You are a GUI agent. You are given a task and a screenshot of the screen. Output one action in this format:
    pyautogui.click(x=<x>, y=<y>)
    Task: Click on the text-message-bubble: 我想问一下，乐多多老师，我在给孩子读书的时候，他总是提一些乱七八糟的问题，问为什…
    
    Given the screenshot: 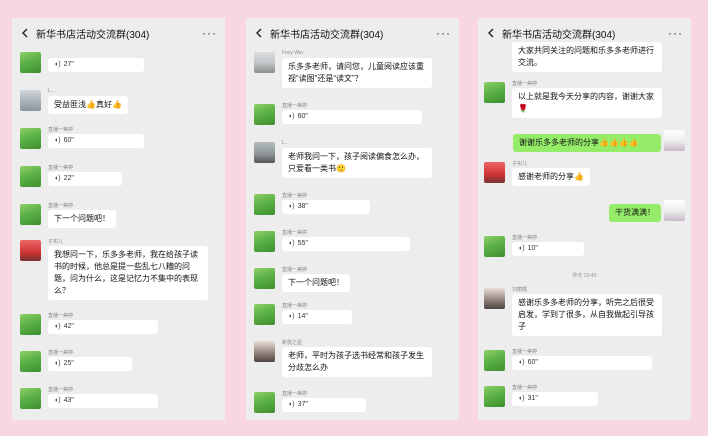 What is the action you would take?
    pyautogui.click(x=128, y=273)
    